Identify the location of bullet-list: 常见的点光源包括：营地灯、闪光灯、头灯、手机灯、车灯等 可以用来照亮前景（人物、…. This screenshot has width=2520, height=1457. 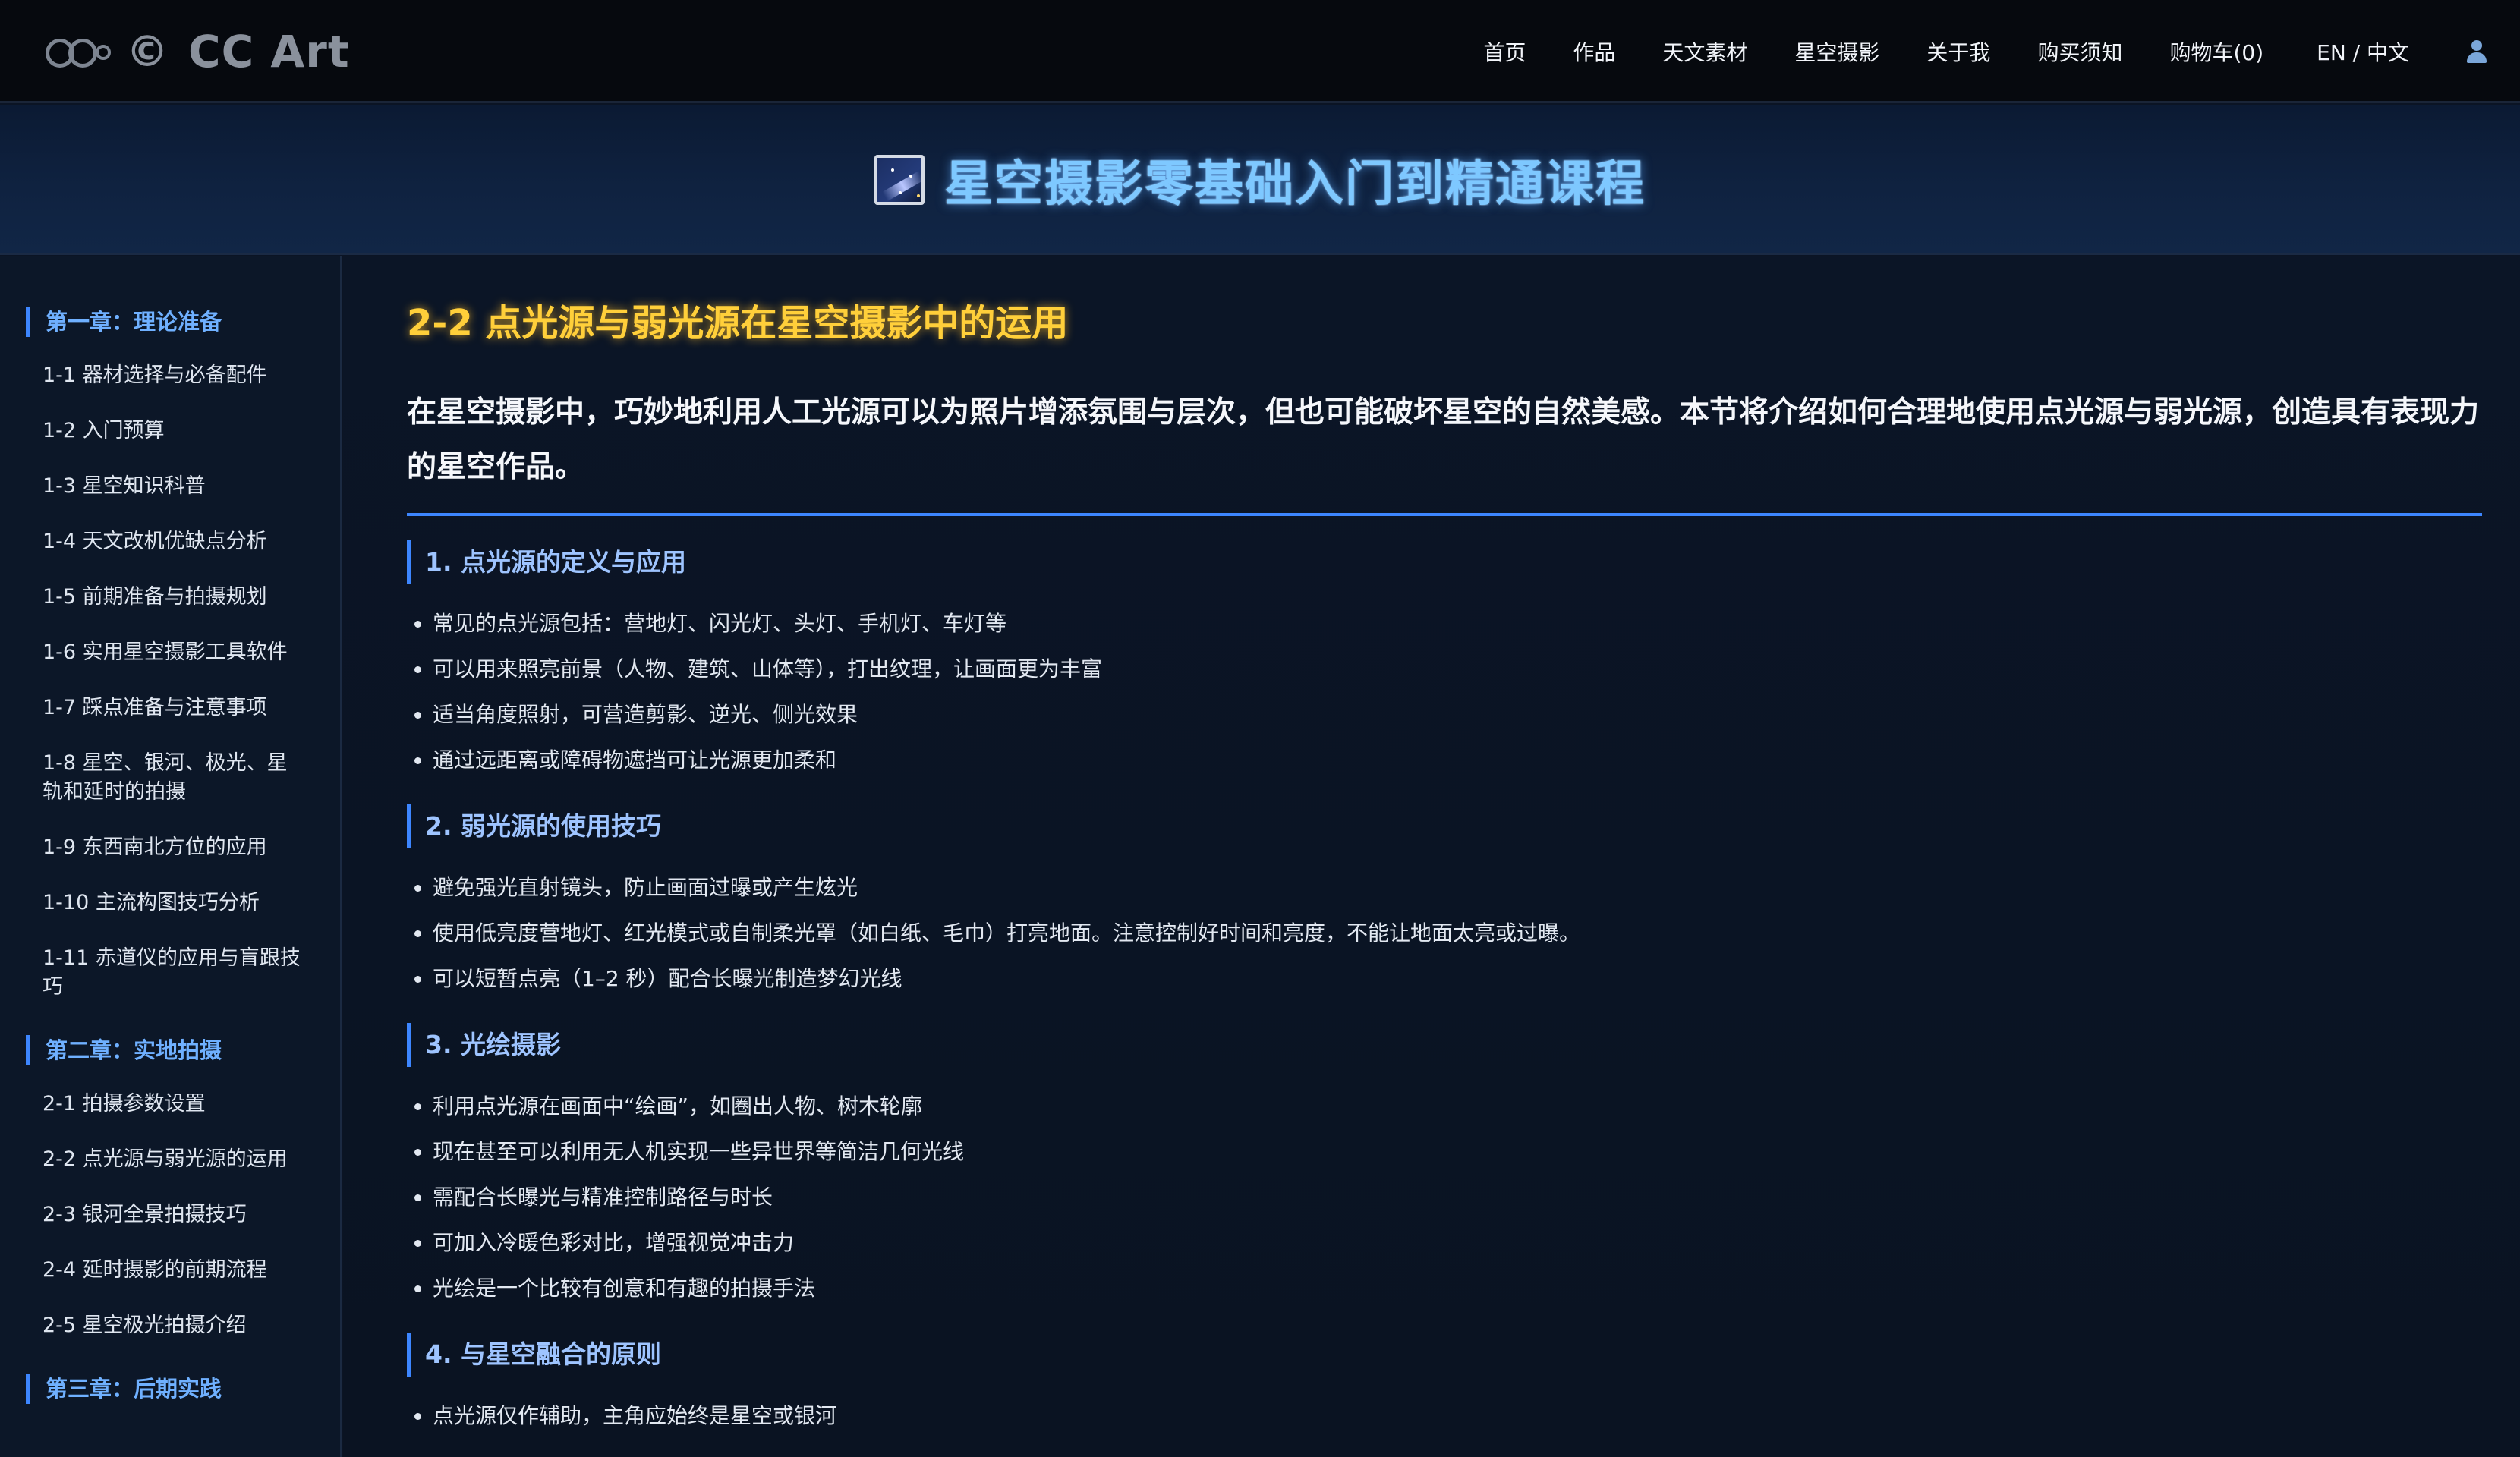
(1444, 692).